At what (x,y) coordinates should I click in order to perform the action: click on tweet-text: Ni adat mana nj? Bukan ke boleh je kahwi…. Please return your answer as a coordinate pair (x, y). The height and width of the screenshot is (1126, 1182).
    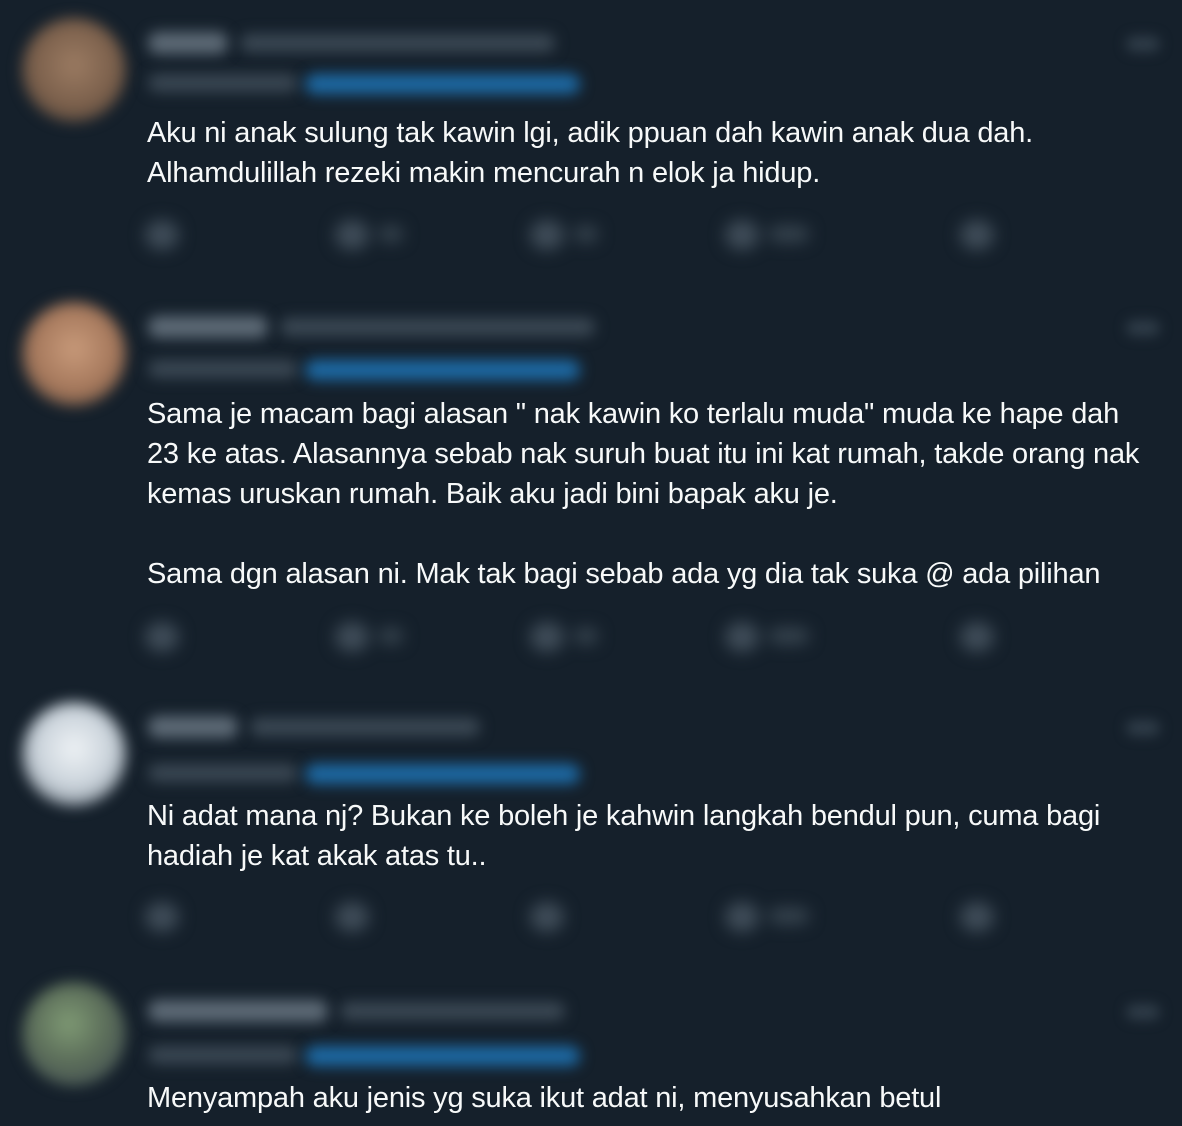
    Looking at the image, I should click on (627, 836).